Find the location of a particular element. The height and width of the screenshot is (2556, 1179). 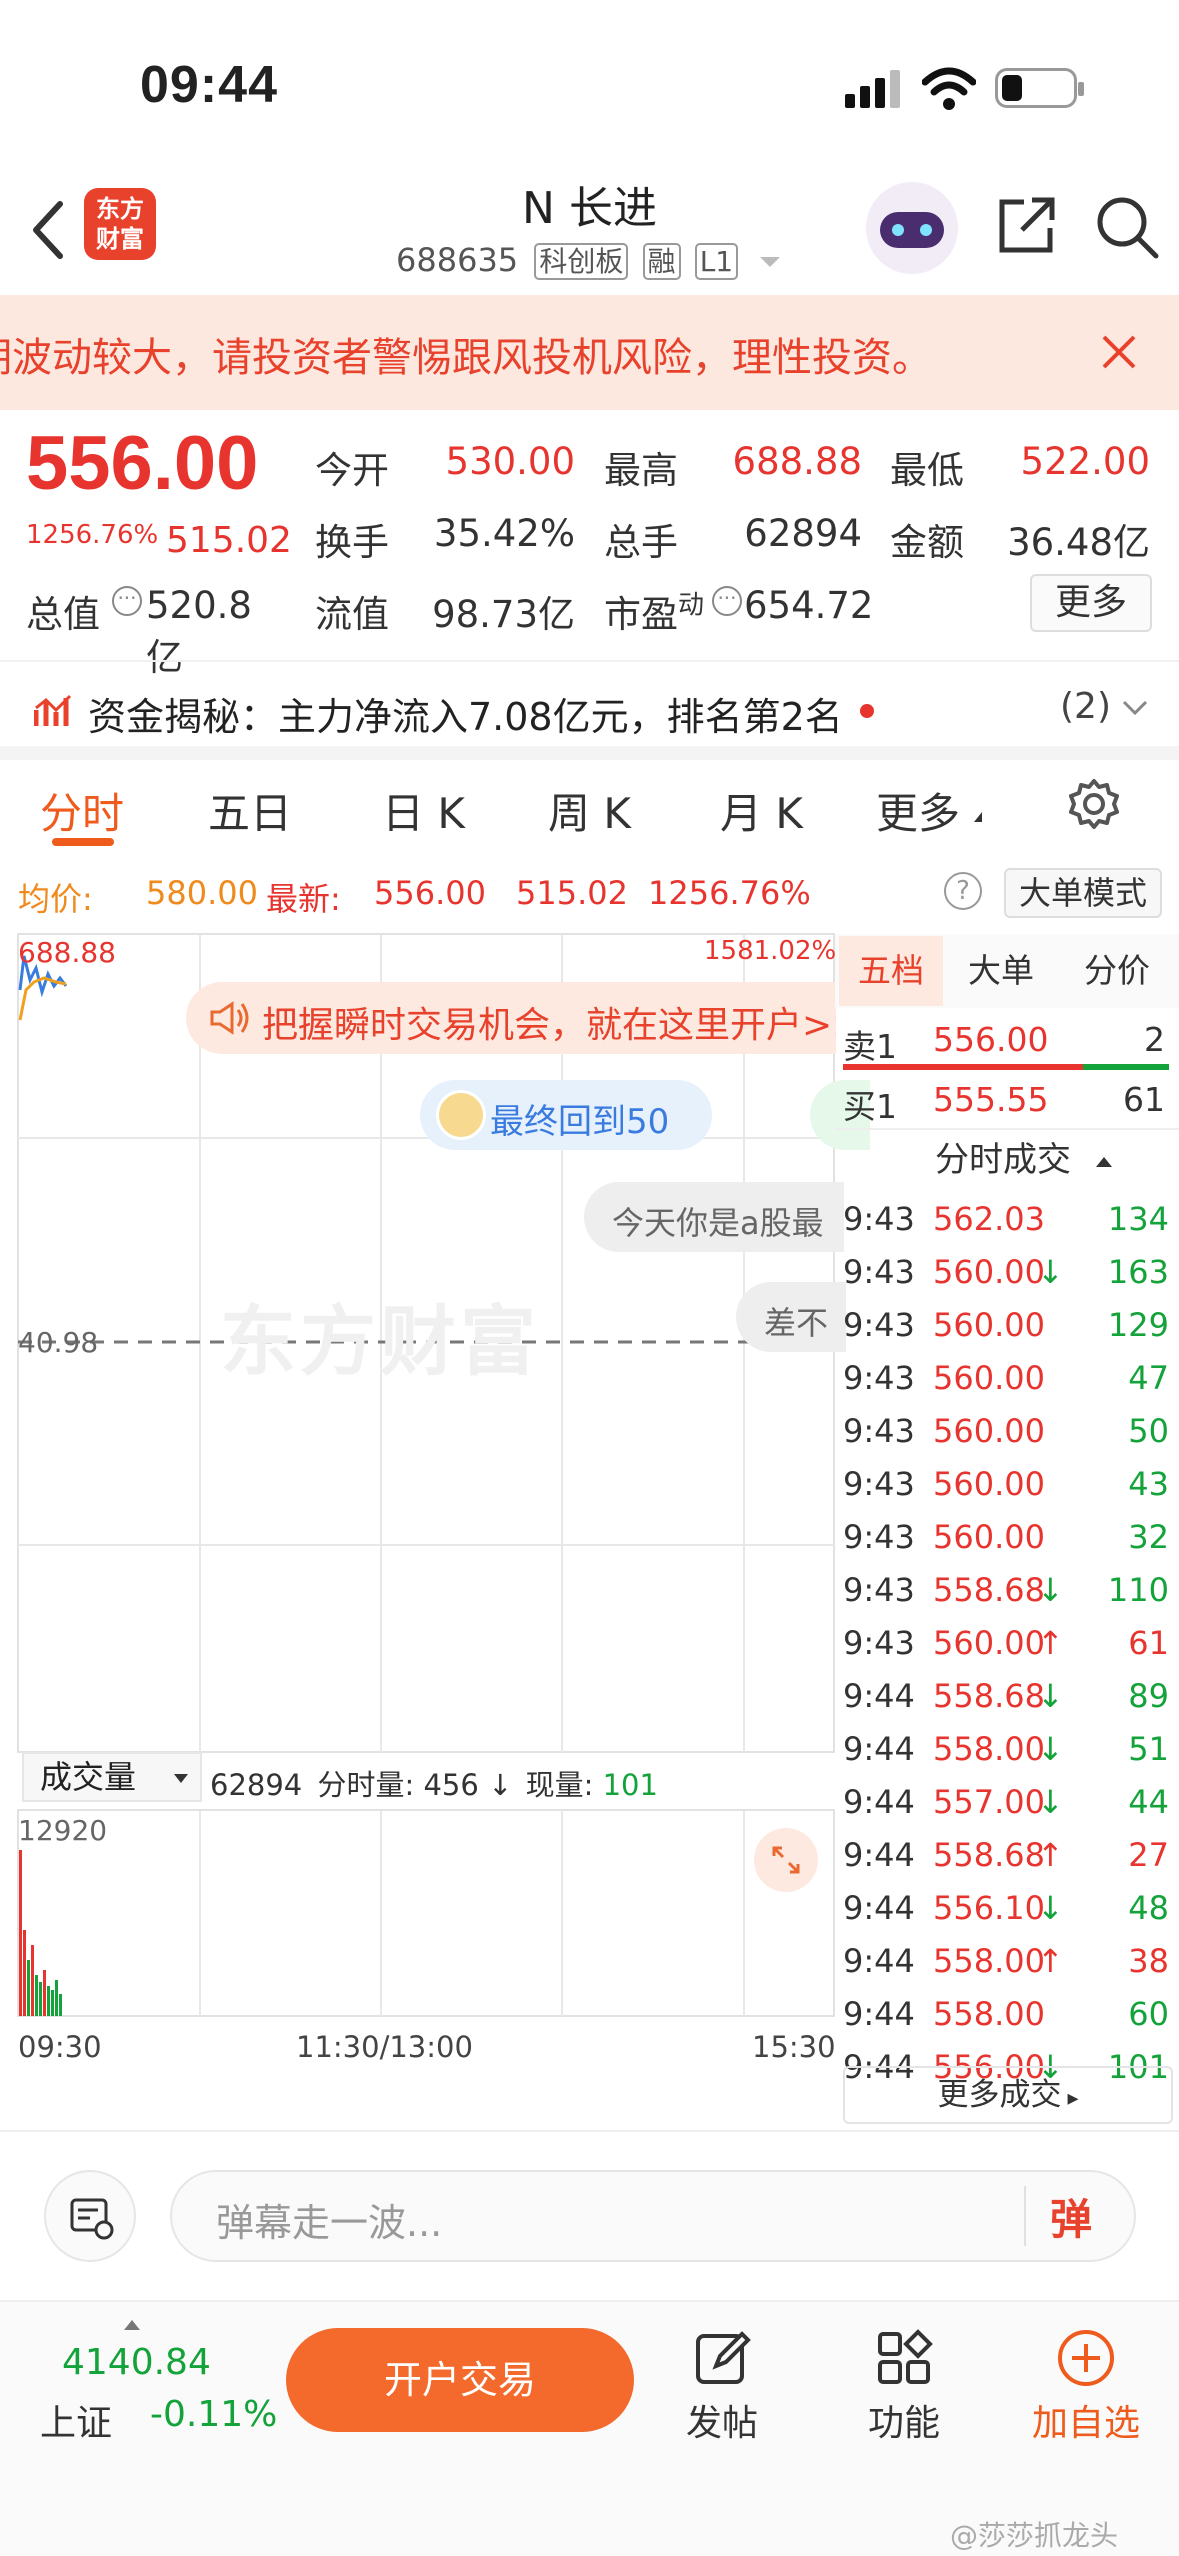

tab-more: 更多 is located at coordinates (918, 810).